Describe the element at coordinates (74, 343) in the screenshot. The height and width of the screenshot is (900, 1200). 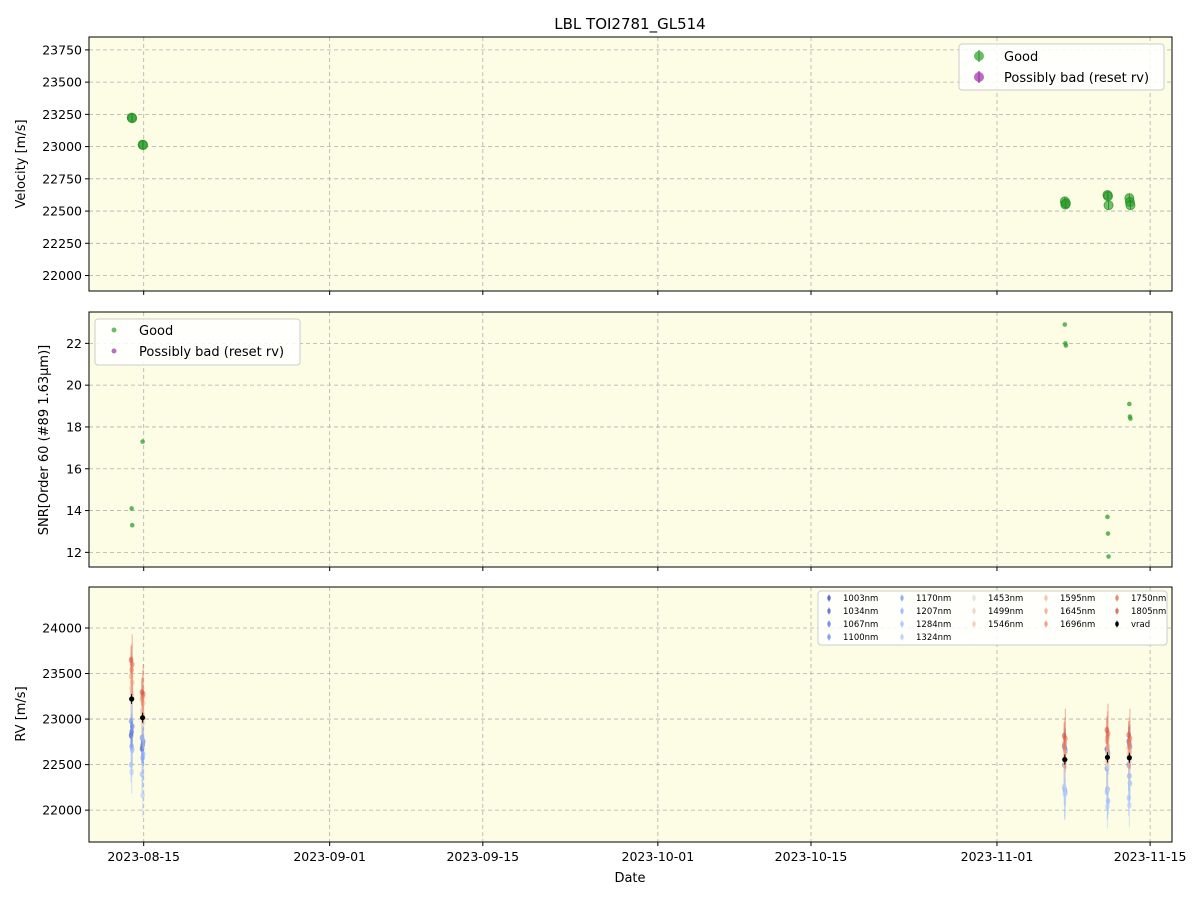
I see `snr-ytick-label: 22` at that location.